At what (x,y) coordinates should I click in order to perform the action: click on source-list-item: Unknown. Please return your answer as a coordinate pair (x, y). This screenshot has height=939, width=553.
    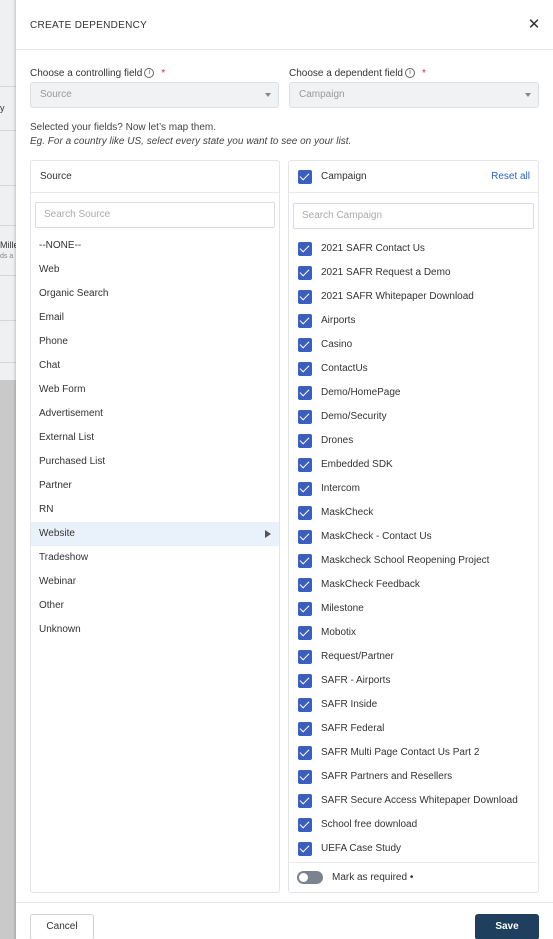
    Looking at the image, I should click on (155, 630).